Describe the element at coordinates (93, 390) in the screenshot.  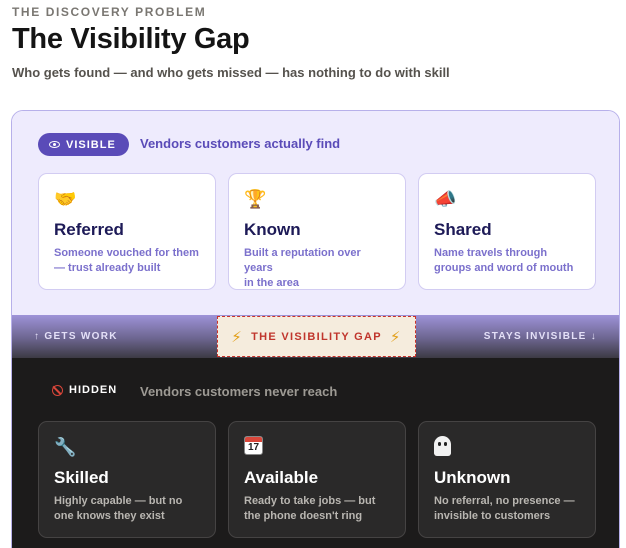
I see `hidden-badge-label: HIDDEN` at that location.